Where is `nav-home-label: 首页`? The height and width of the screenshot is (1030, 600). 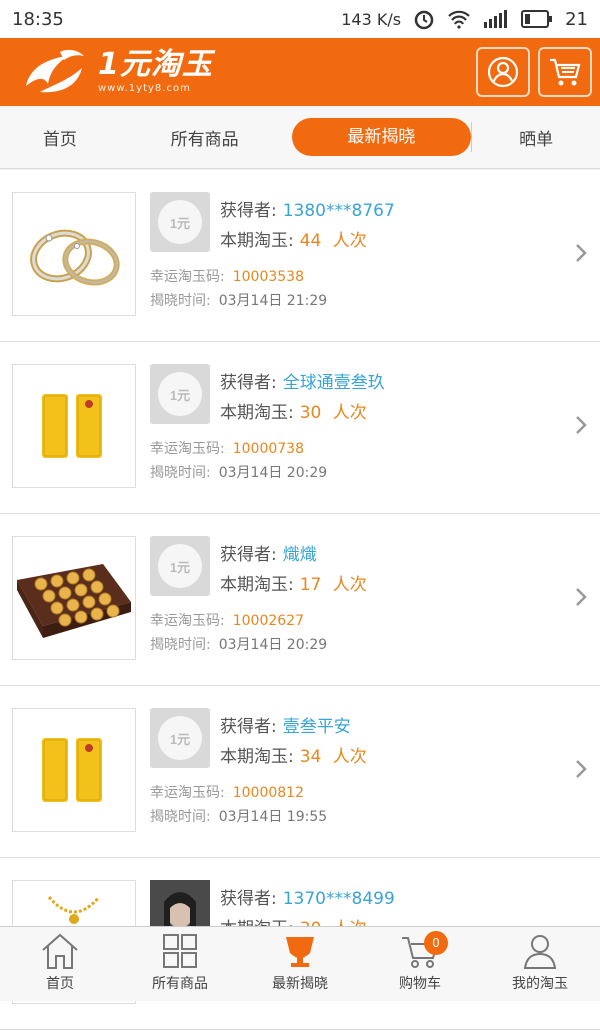
nav-home-label: 首页 is located at coordinates (60, 984).